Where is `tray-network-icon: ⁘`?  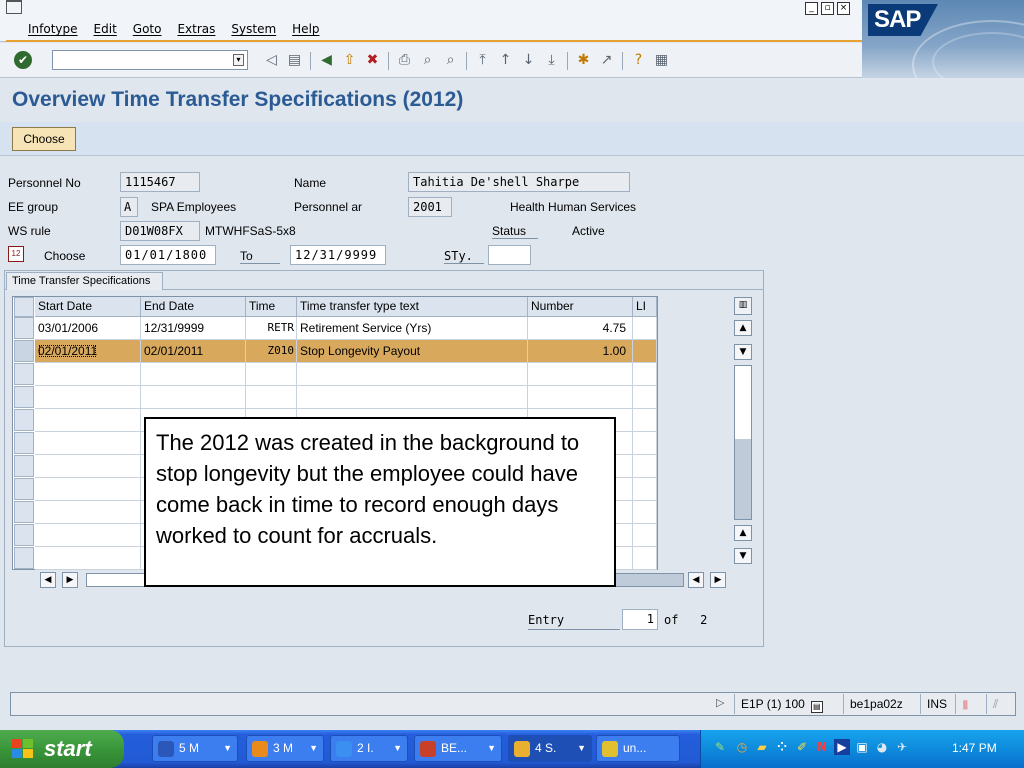 tray-network-icon: ⁘ is located at coordinates (782, 747).